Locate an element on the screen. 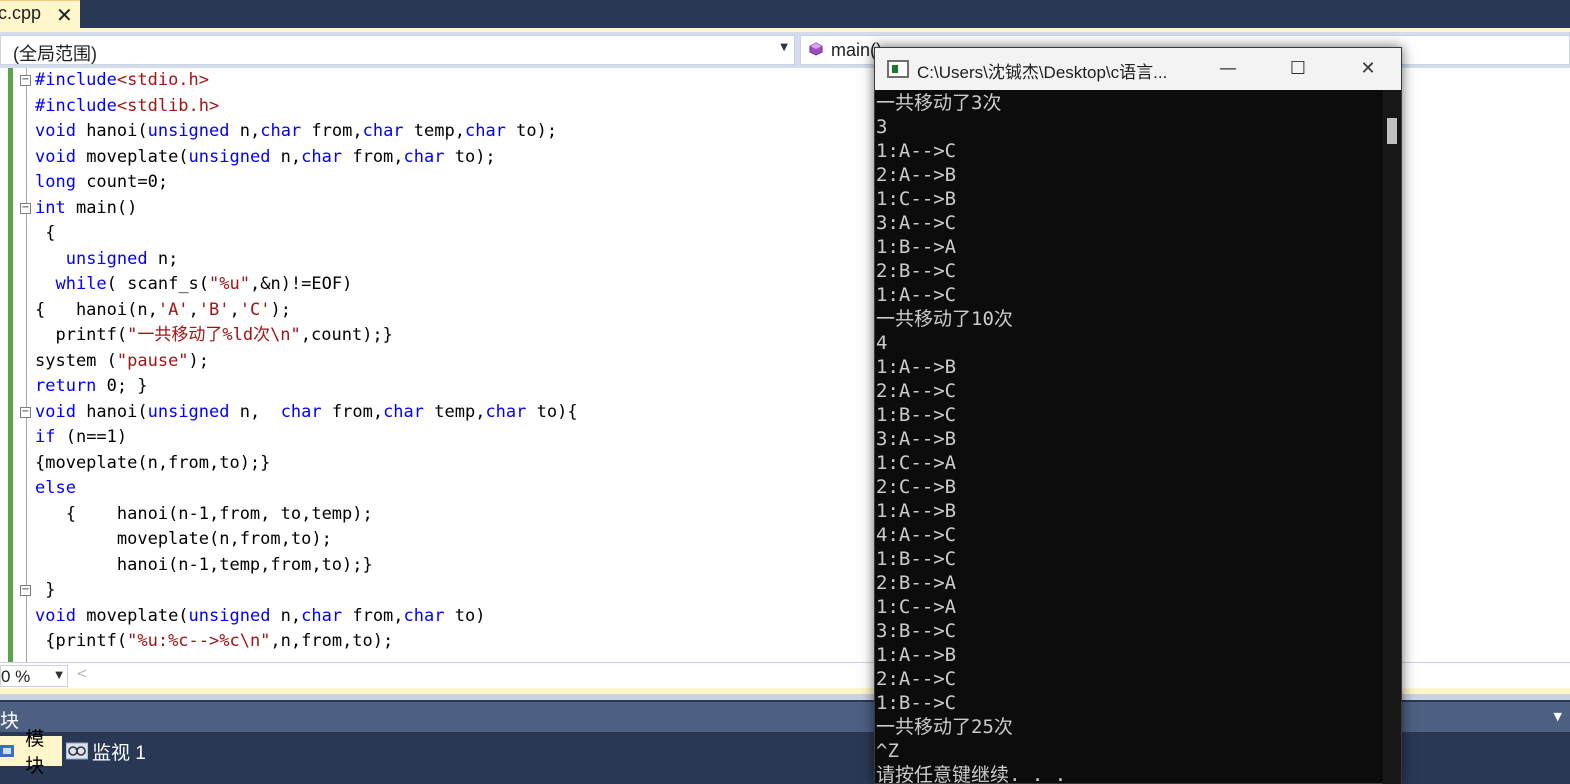  change-tracking-bar is located at coordinates (10, 365).